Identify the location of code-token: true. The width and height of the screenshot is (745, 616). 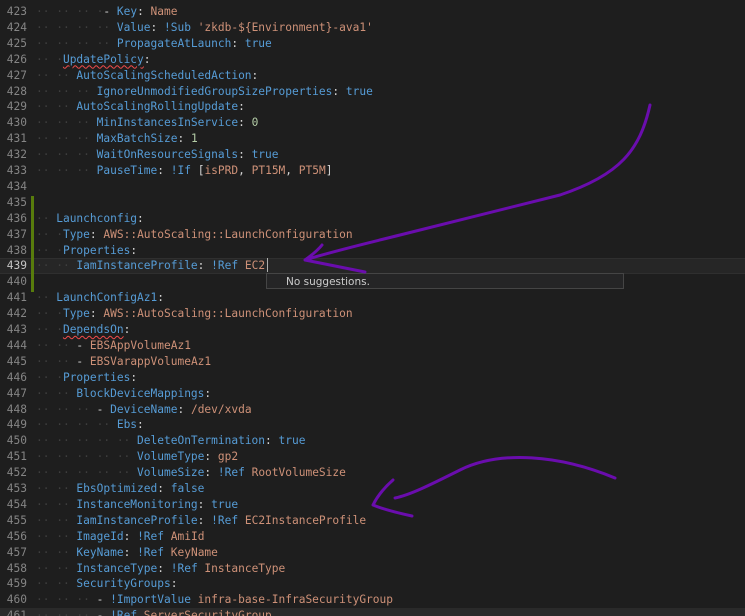
(258, 43).